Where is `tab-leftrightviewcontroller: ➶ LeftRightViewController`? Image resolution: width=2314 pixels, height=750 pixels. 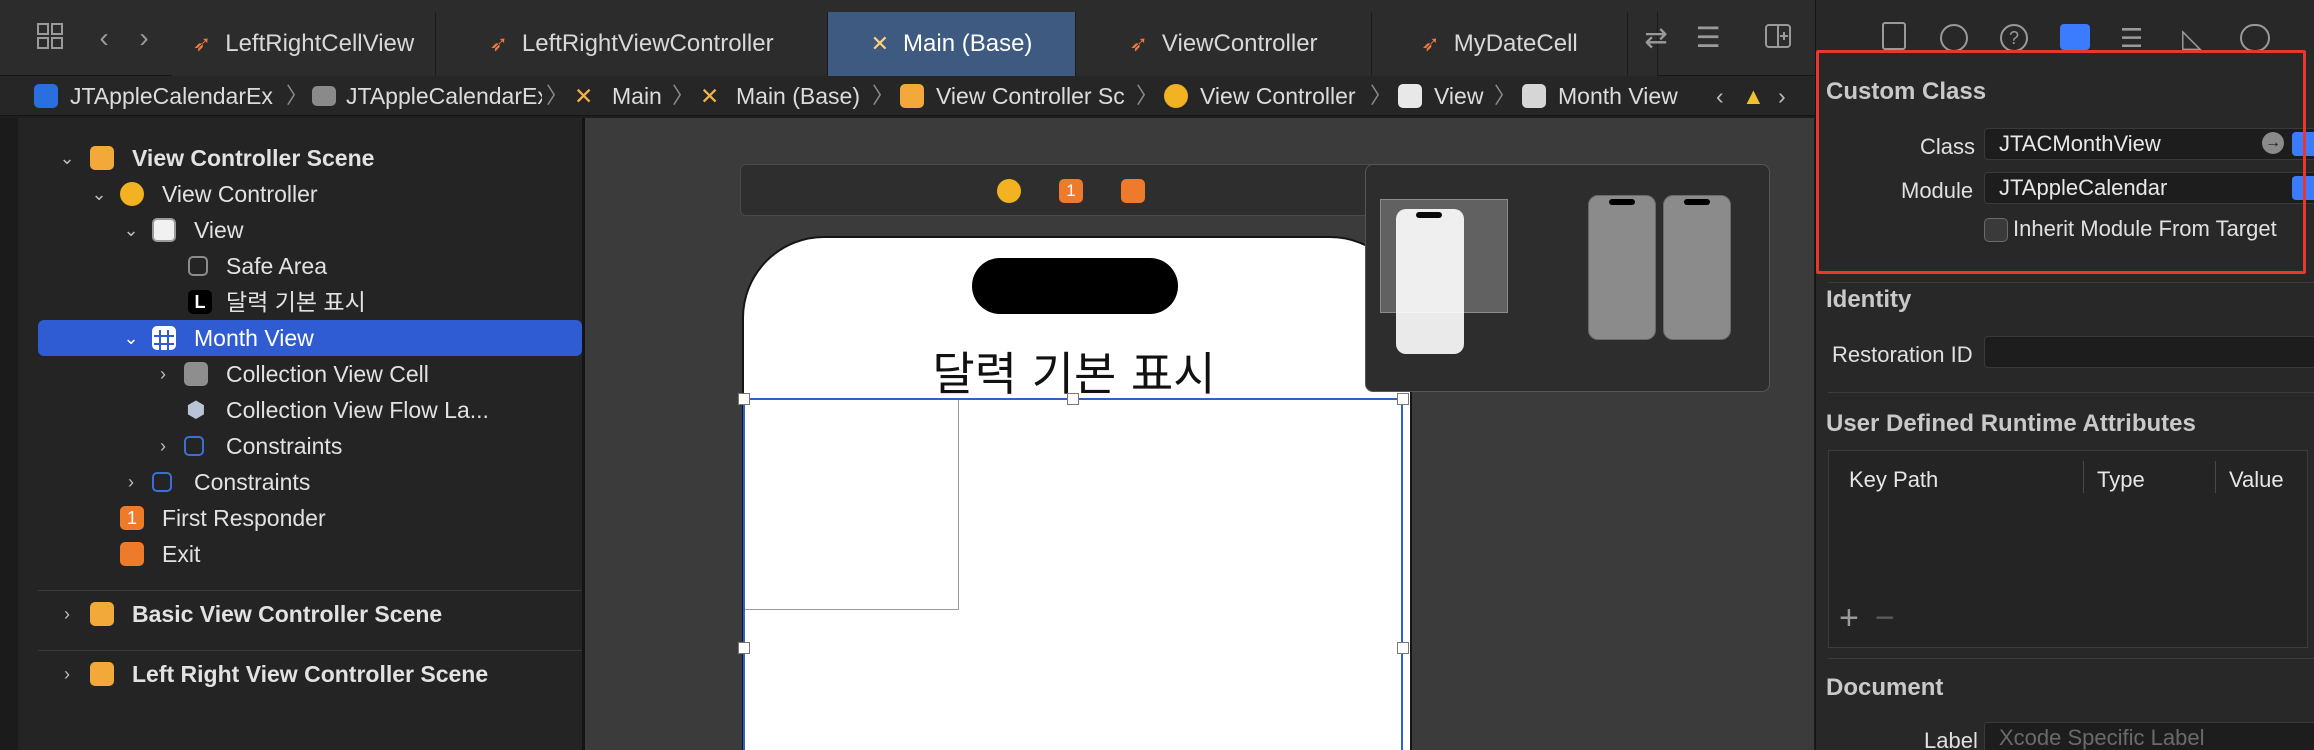 tab-leftrightviewcontroller: ➶ LeftRightViewController is located at coordinates (632, 44).